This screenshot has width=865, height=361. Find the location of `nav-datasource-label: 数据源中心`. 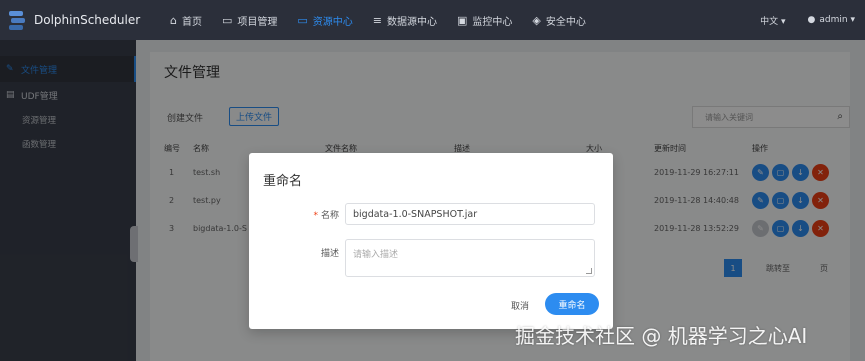

nav-datasource-label: 数据源中心 is located at coordinates (412, 22).